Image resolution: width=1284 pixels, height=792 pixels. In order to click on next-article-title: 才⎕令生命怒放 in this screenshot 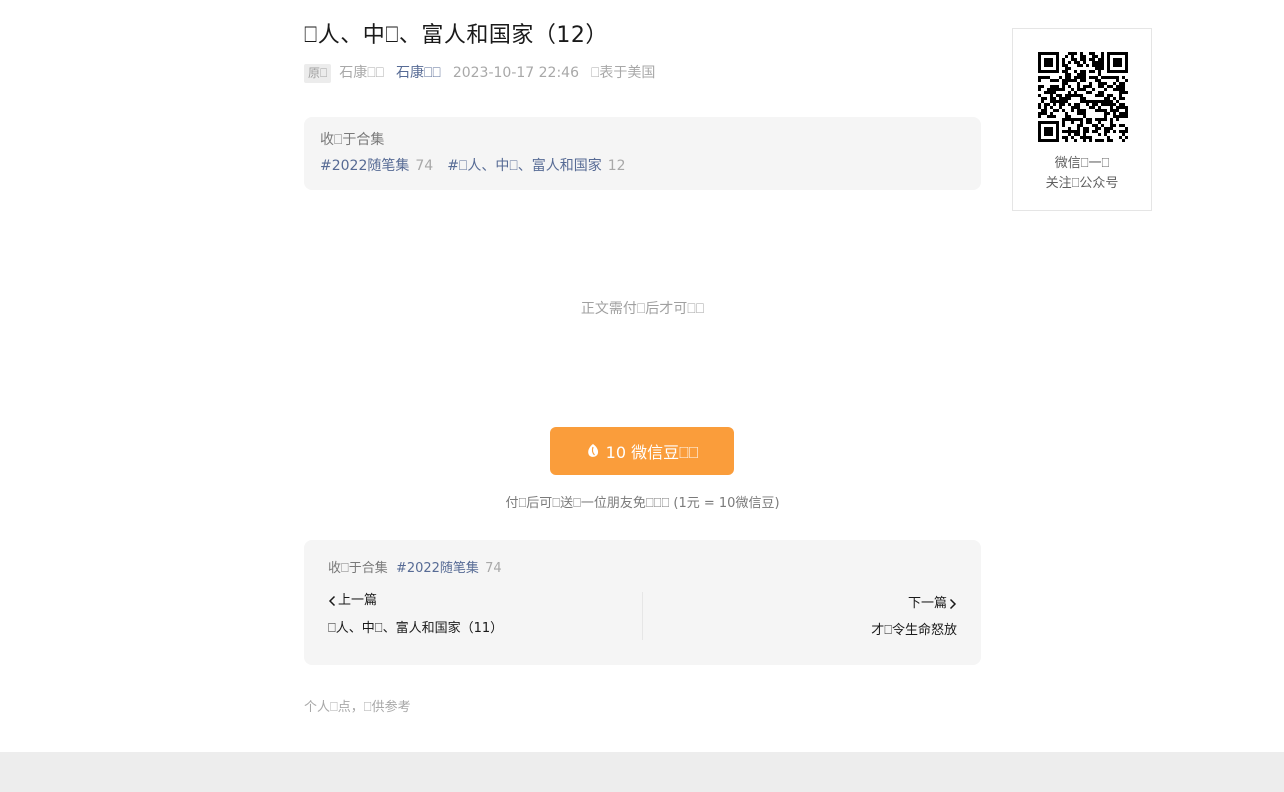, I will do `click(800, 631)`.